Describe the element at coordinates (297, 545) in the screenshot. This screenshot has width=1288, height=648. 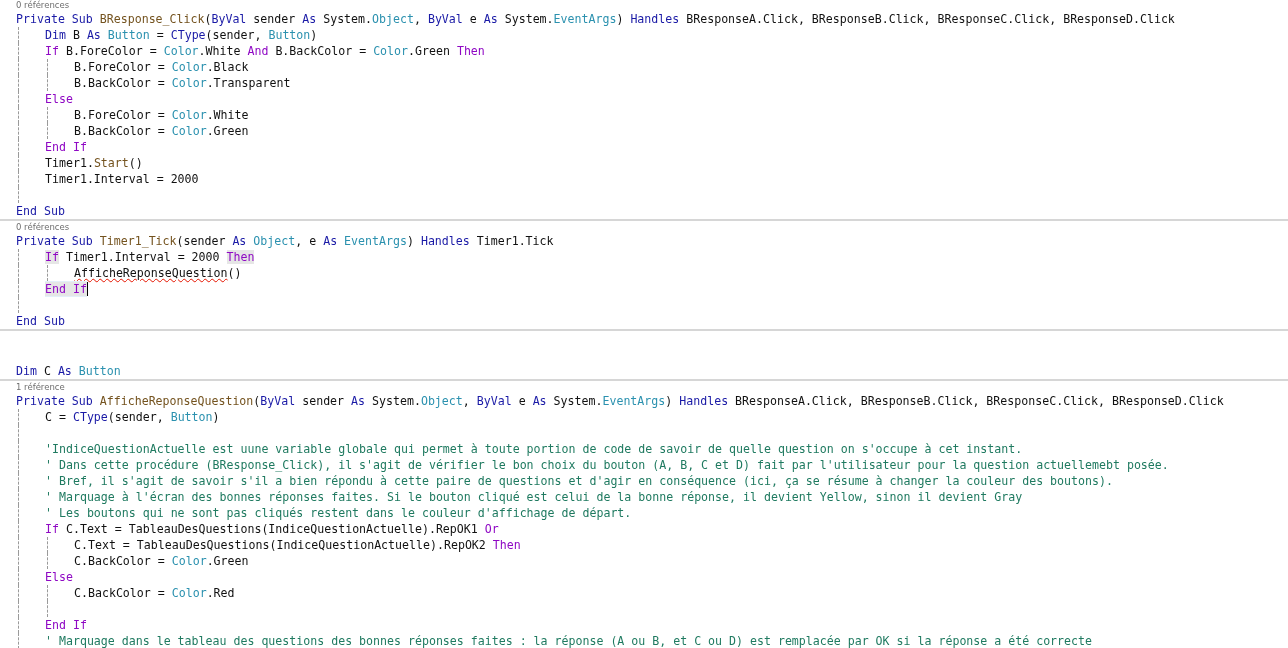
I see `code-line: C.Text = TableauDesQuestions(IndiceQuestionActuelle).RepOK2 Then` at that location.